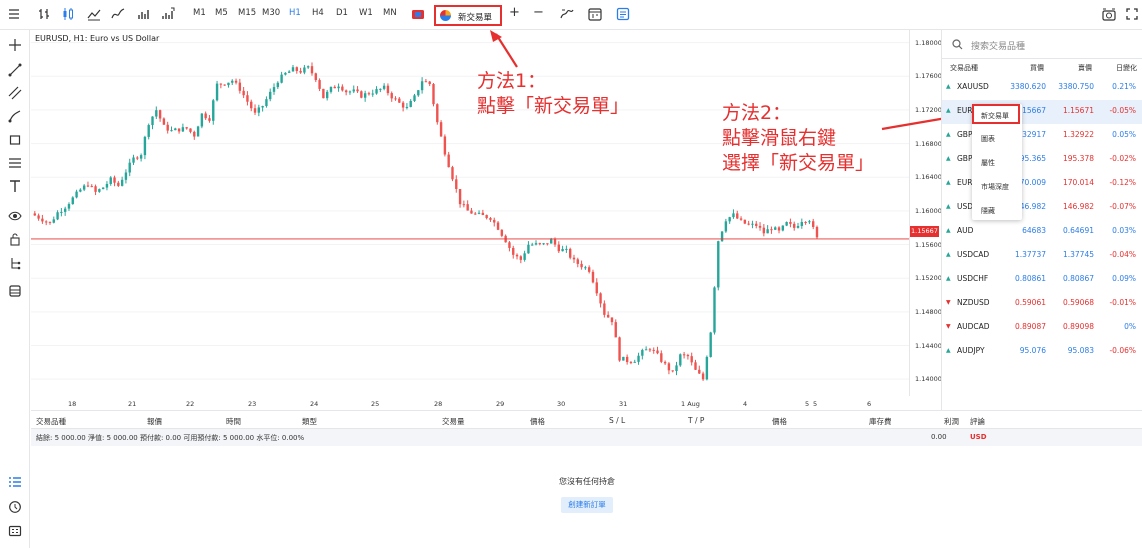  What do you see at coordinates (15, 163) in the screenshot?
I see `levels-icon` at bounding box center [15, 163].